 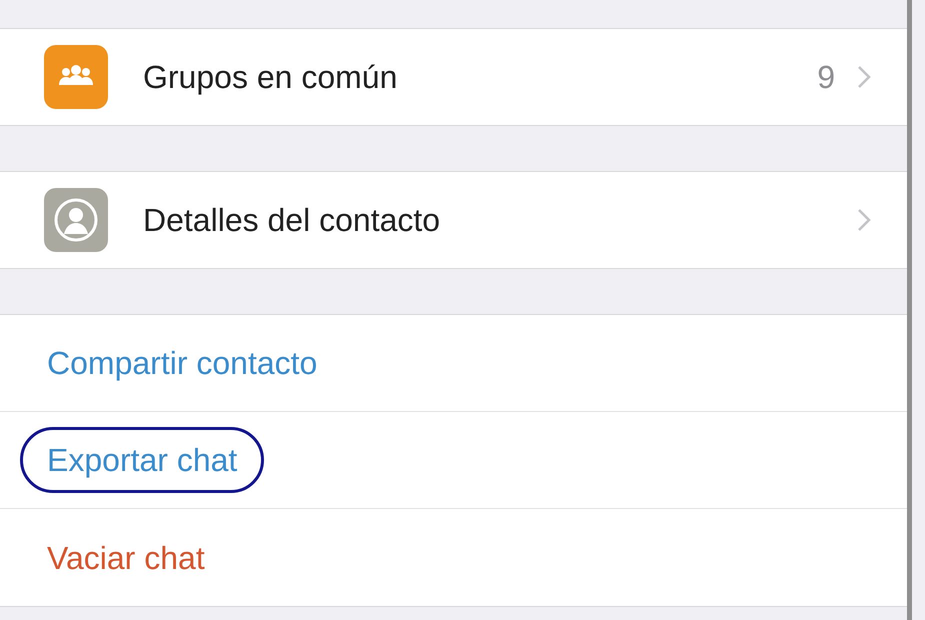 I want to click on people-icon, so click(x=76, y=77).